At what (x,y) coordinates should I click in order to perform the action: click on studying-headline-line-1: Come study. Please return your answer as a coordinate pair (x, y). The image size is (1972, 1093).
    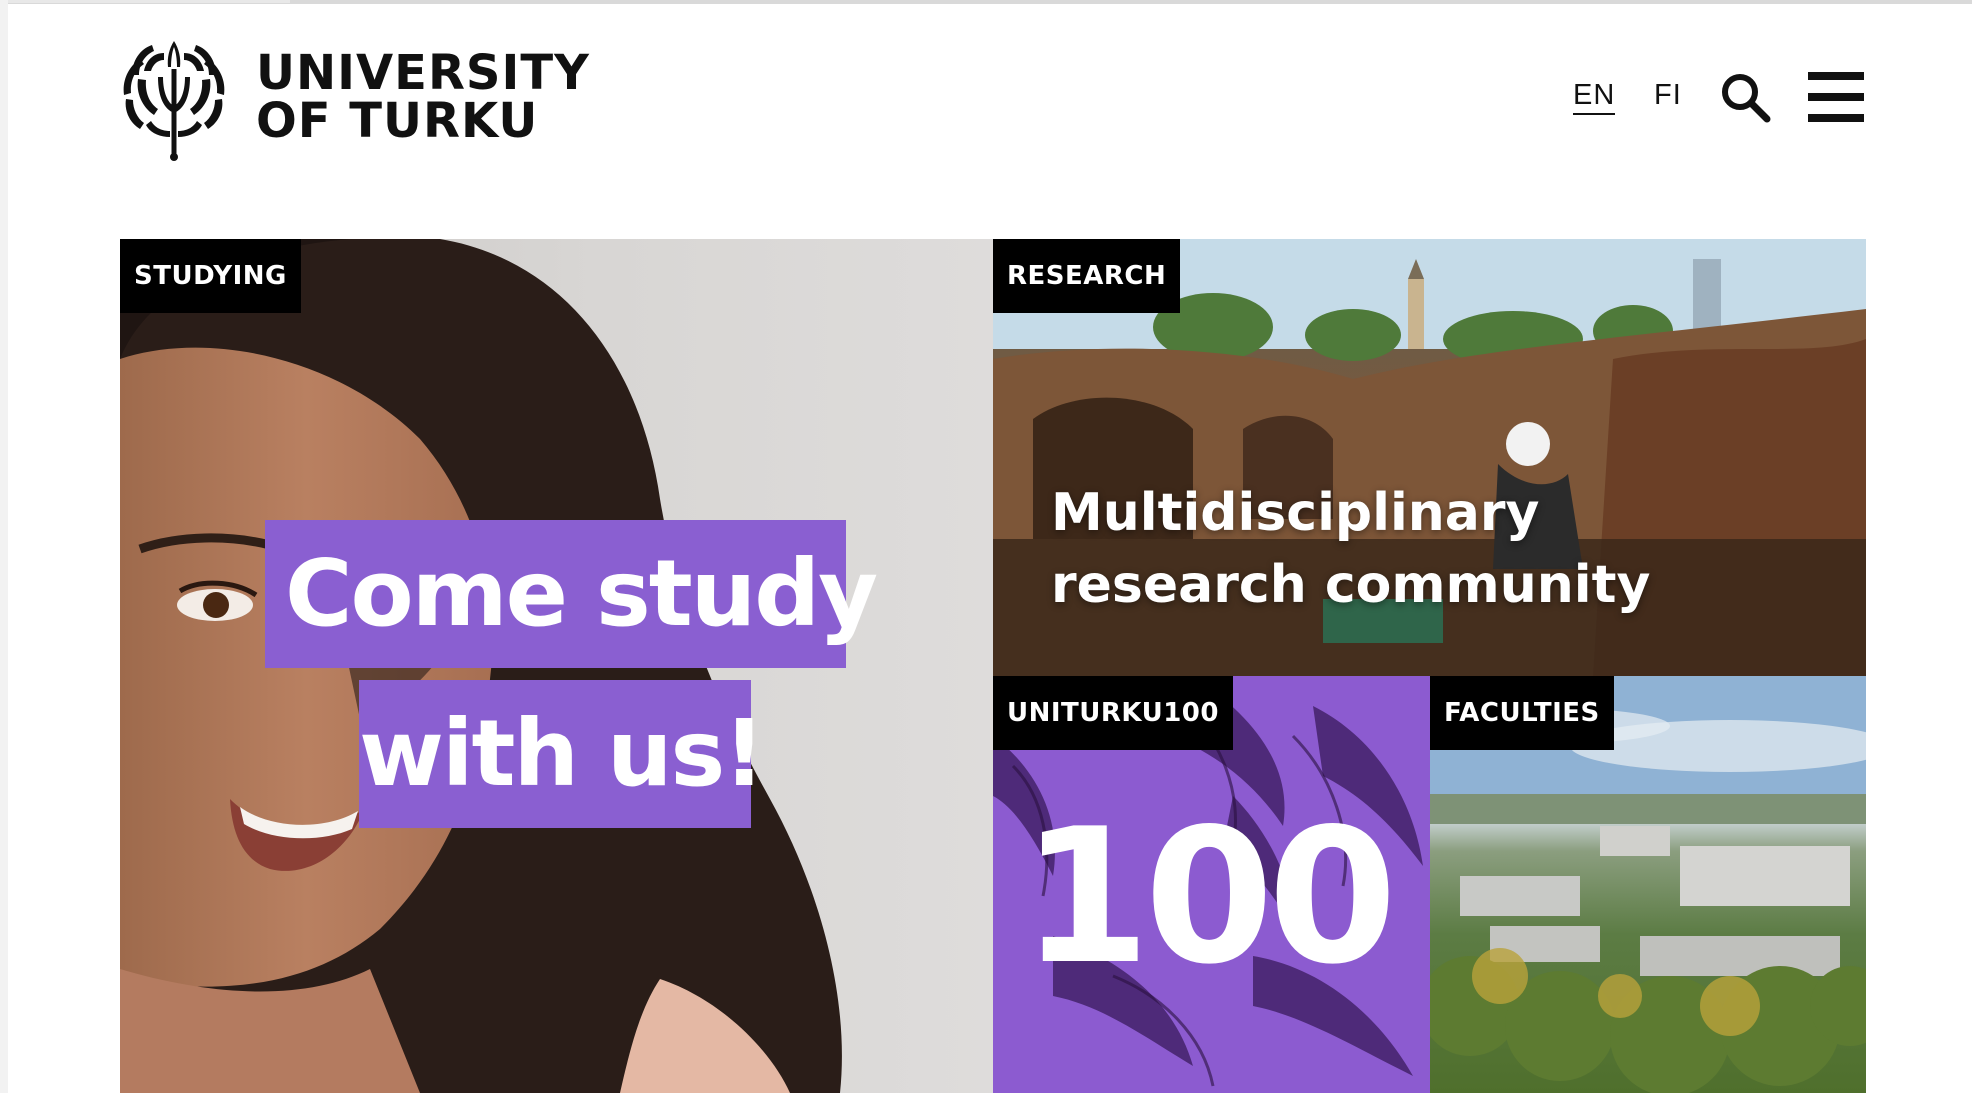
    Looking at the image, I should click on (571, 594).